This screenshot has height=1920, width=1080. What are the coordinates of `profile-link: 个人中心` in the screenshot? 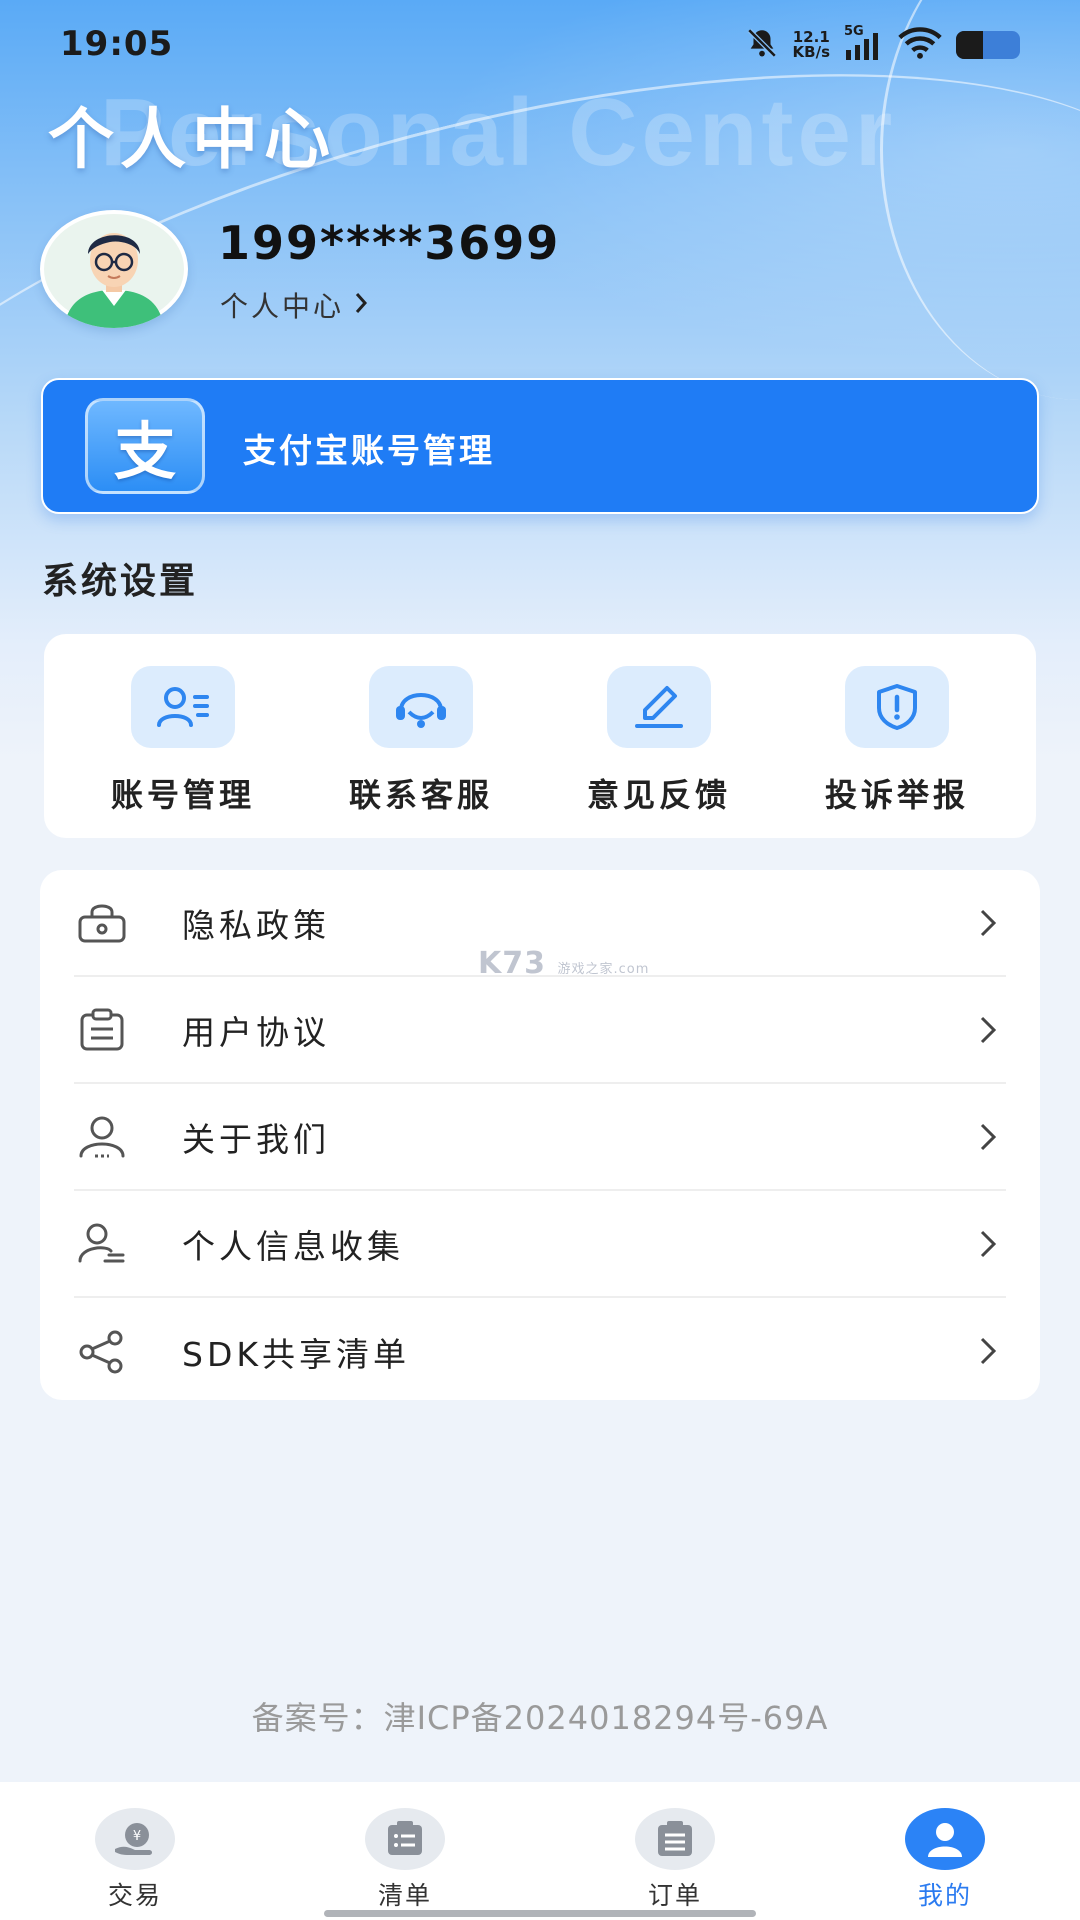 It's located at (295, 305).